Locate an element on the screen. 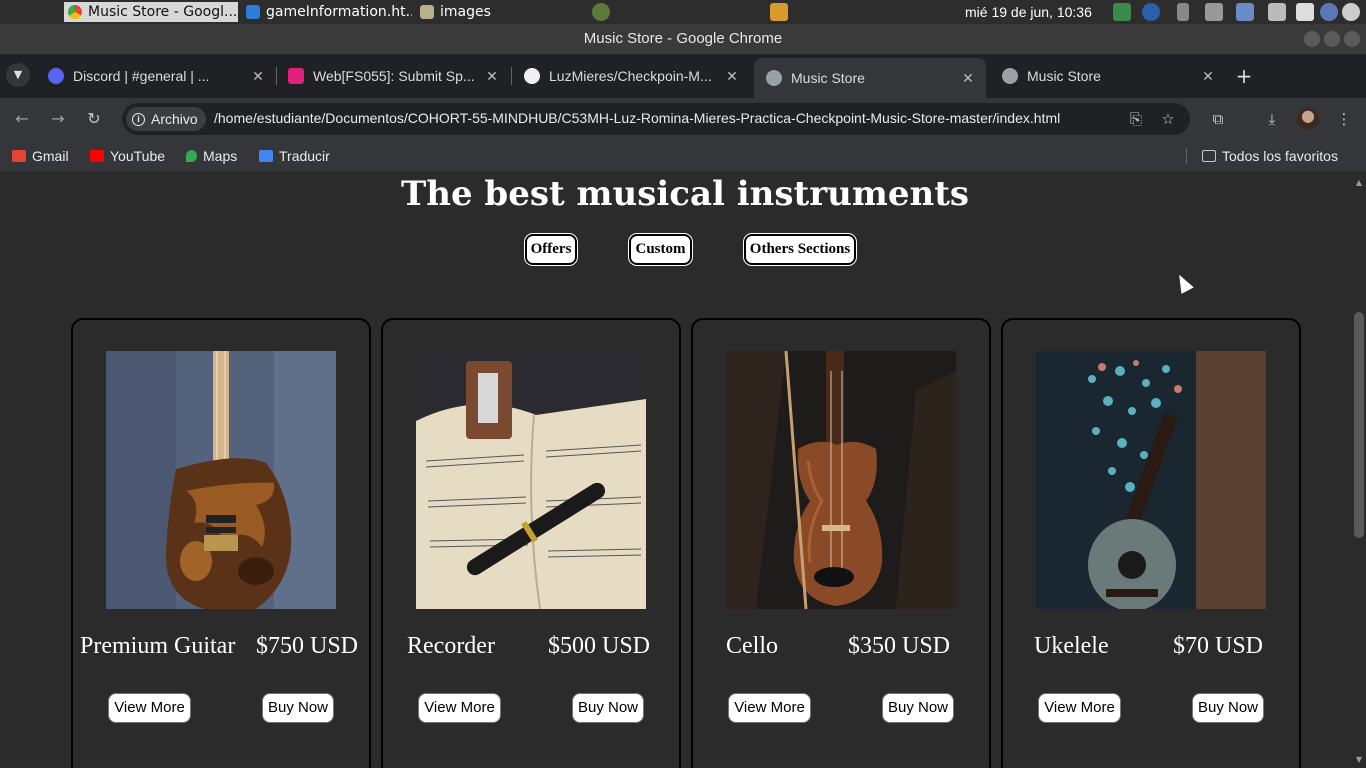 This screenshot has height=768, width=1366. product-card-ukelele: Ukelele $70 USD View More Buy Now is located at coordinates (1151, 543).